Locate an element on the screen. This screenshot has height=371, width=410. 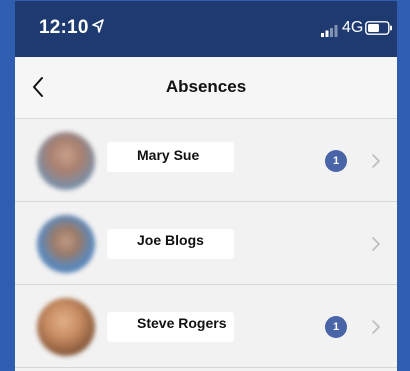
page-title: Absences is located at coordinates (206, 86).